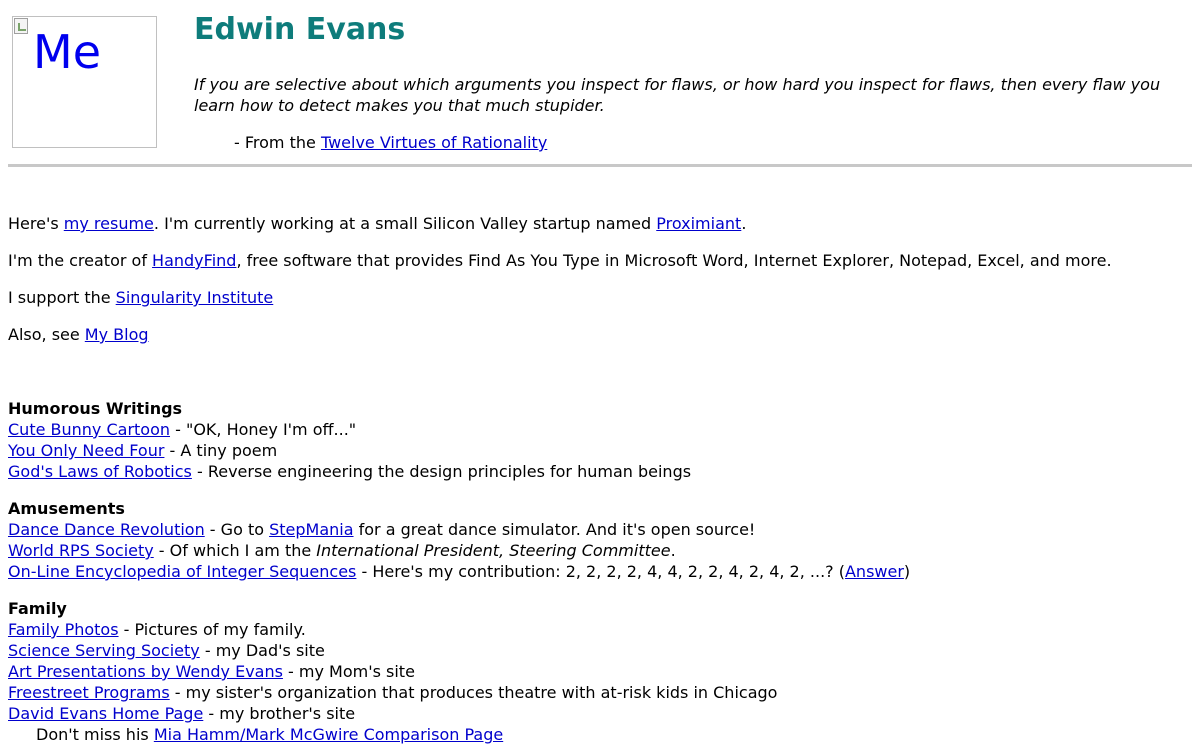 This screenshot has height=745, width=1200. I want to click on support-text: I support the, so click(62, 297).